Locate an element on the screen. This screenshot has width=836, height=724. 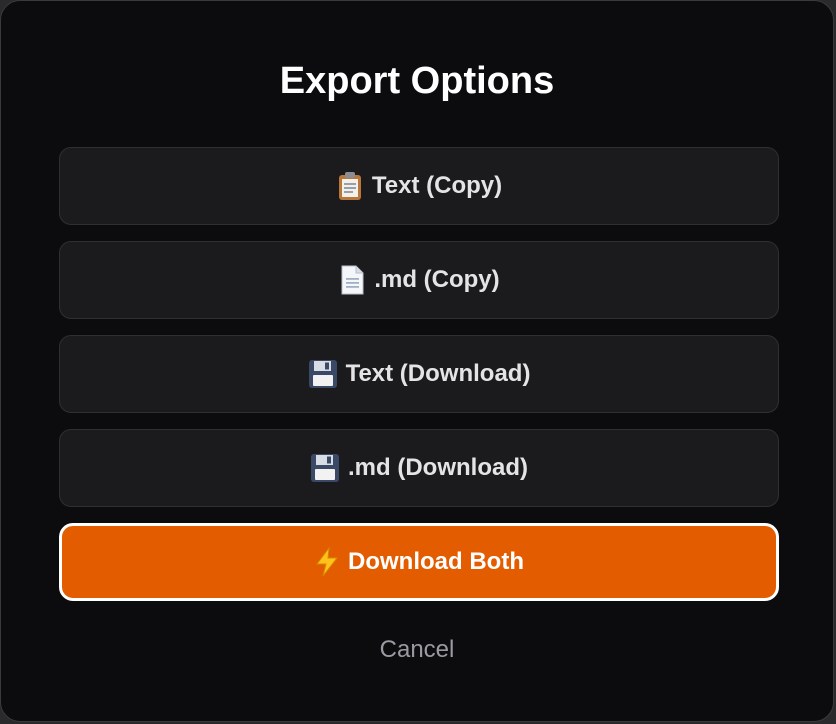
lightning-icon is located at coordinates (327, 562).